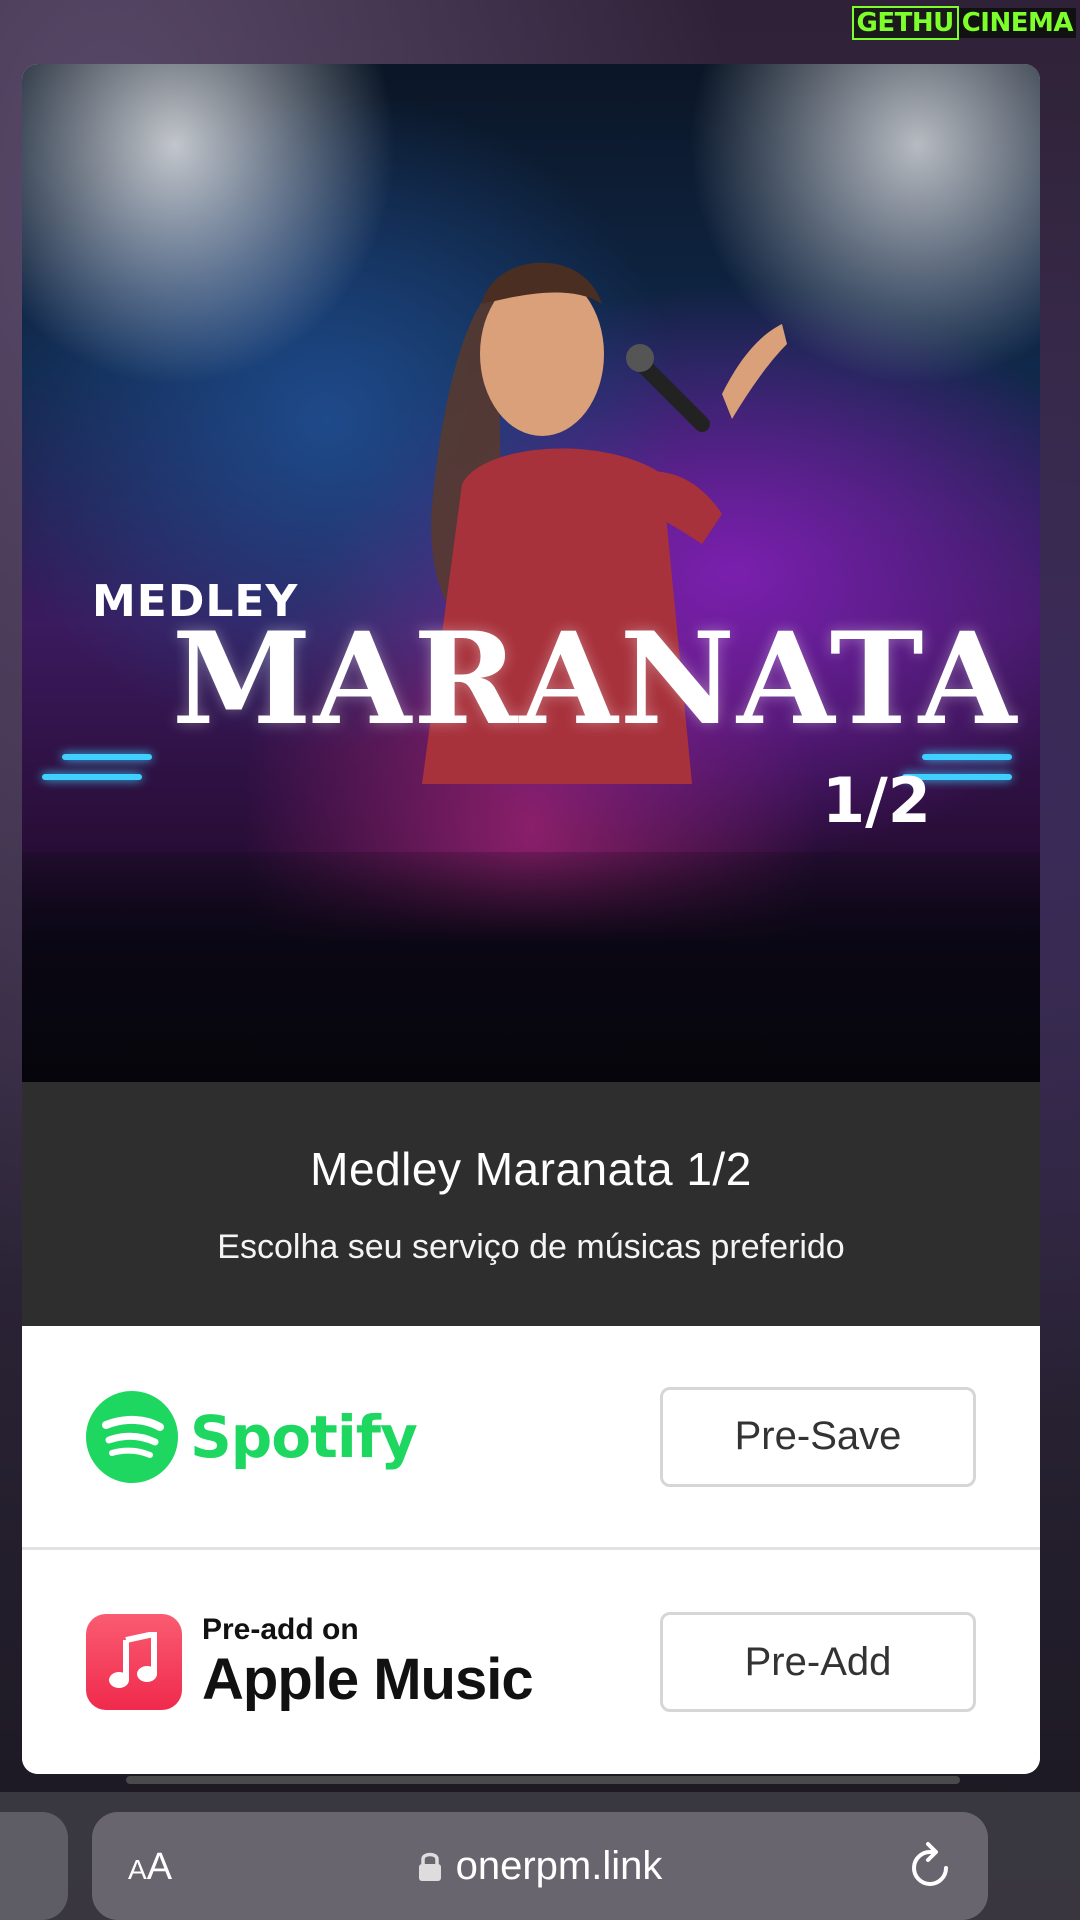 Image resolution: width=1080 pixels, height=1920 pixels. What do you see at coordinates (531, 1247) in the screenshot?
I see `release-subtitle: Escolha seu serviço de músicas preferido` at bounding box center [531, 1247].